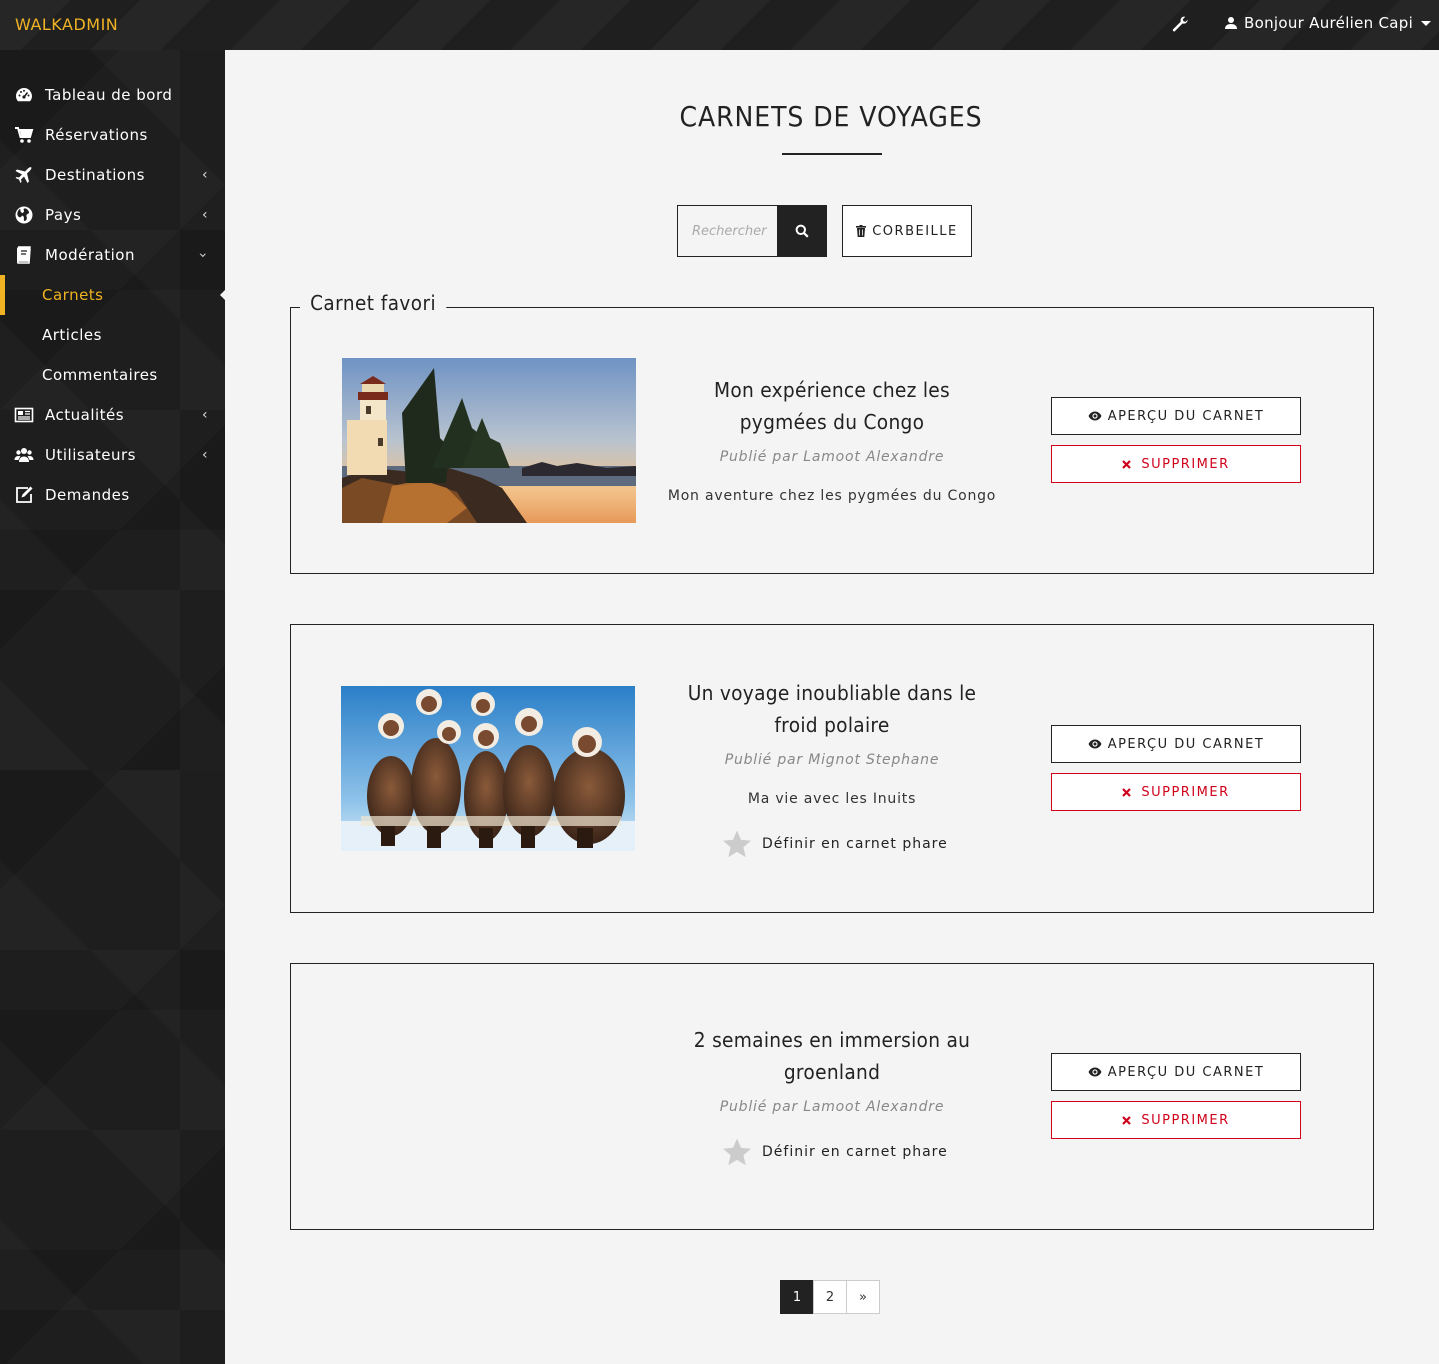  Describe the element at coordinates (96, 135) in the screenshot. I see `sidebar-item-label: Réservations` at that location.